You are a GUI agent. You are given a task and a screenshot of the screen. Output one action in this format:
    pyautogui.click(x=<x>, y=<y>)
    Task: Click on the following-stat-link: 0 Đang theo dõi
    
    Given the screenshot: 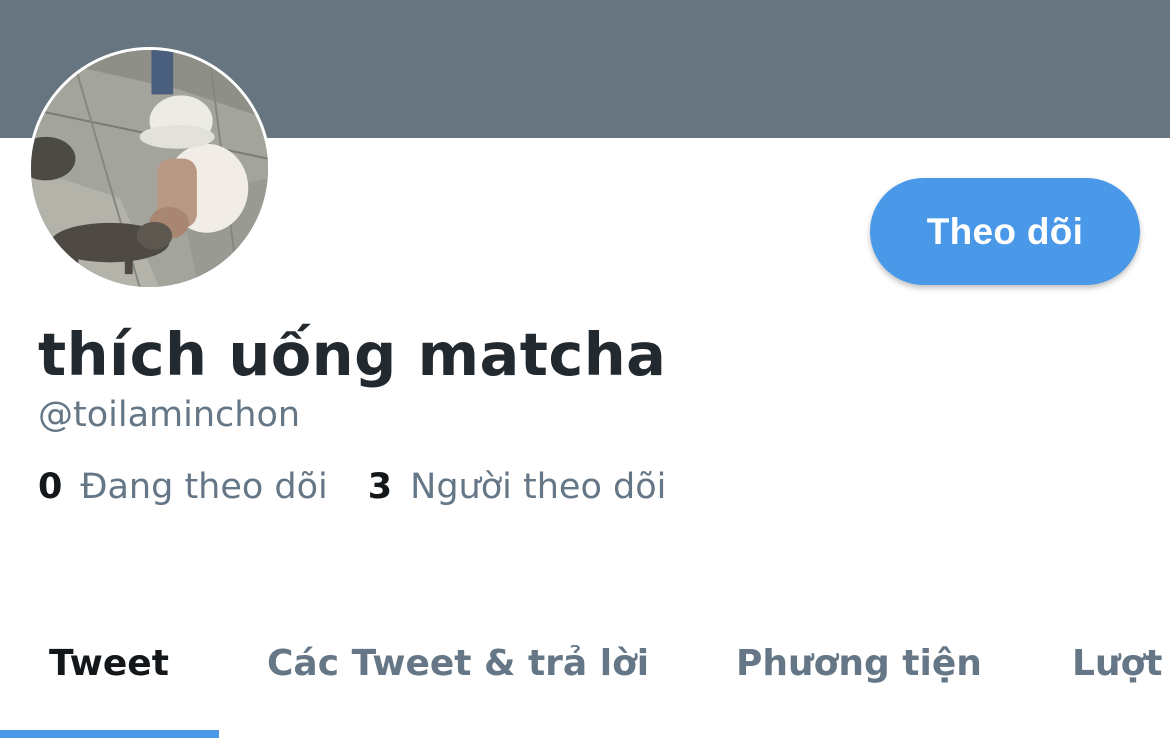 What is the action you would take?
    pyautogui.click(x=183, y=487)
    